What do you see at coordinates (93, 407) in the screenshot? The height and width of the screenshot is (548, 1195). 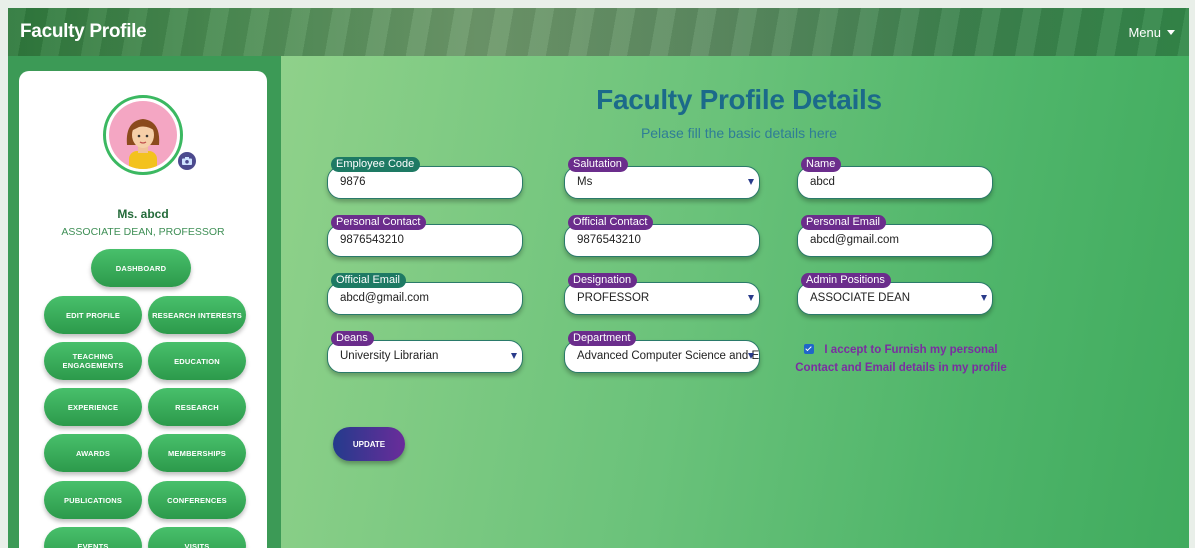 I see `experience-button: EXPERIENCE` at bounding box center [93, 407].